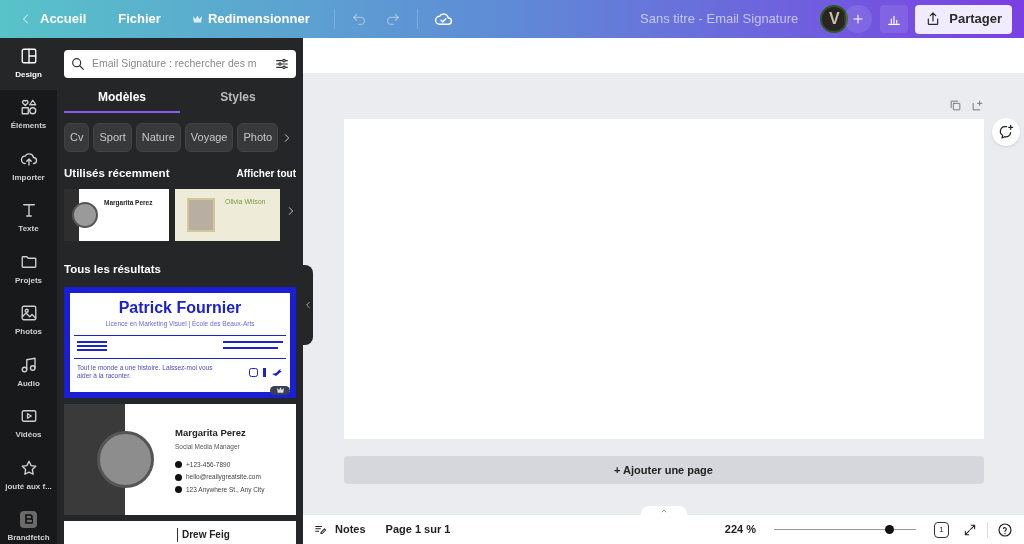 This screenshot has height=544, width=1024. What do you see at coordinates (28, 270) in the screenshot?
I see `sidebar-item: Projets` at bounding box center [28, 270].